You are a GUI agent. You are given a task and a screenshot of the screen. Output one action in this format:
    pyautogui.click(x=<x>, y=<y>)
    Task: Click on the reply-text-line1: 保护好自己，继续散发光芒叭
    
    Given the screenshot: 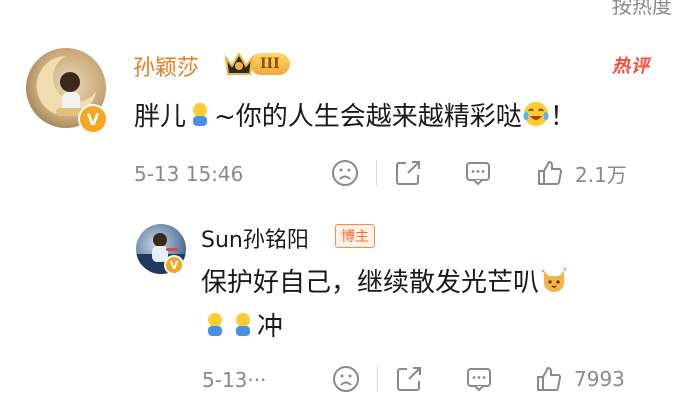 What is the action you would take?
    pyautogui.click(x=385, y=282)
    